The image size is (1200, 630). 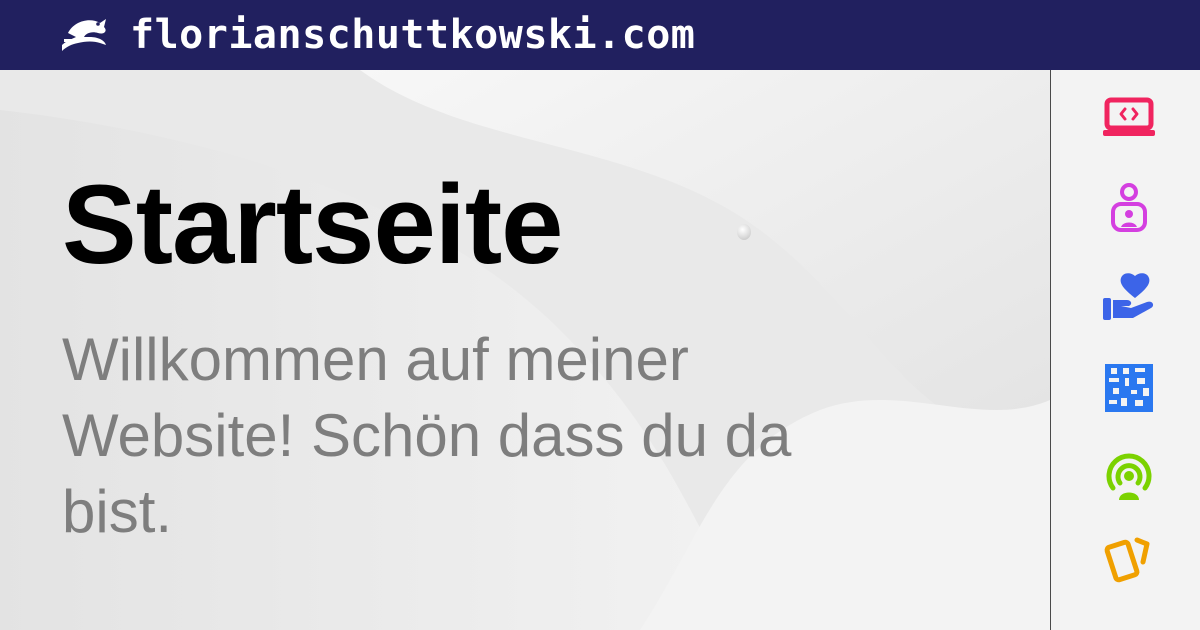 I want to click on qr-code-icon, so click(x=1129, y=388).